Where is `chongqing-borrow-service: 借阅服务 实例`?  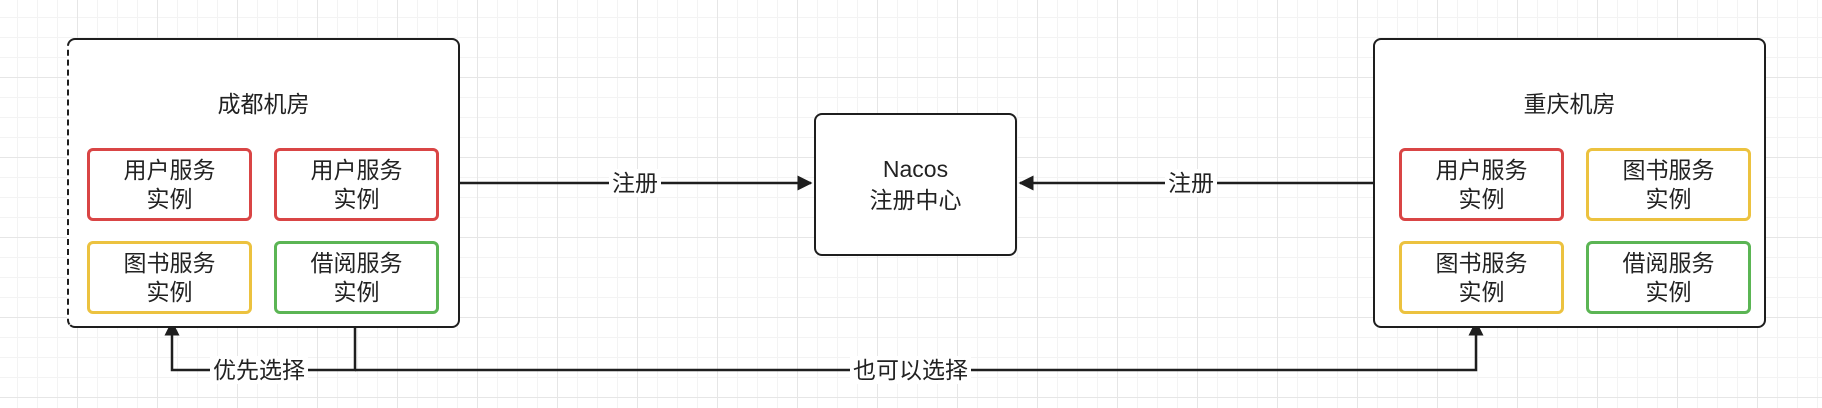
chongqing-borrow-service: 借阅服务 实例 is located at coordinates (1668, 277).